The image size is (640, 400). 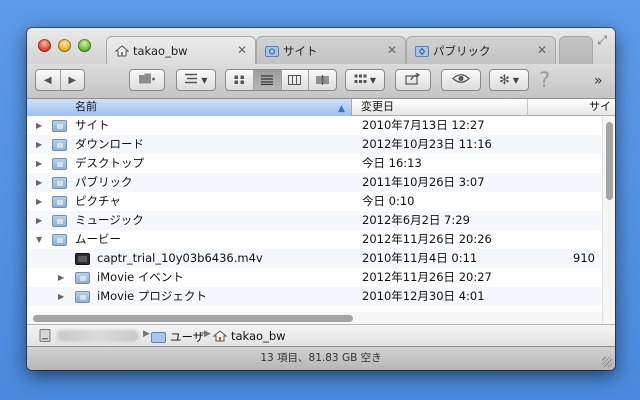 What do you see at coordinates (321, 358) in the screenshot?
I see `status-text: 13 項目、81.83 GB 空き` at bounding box center [321, 358].